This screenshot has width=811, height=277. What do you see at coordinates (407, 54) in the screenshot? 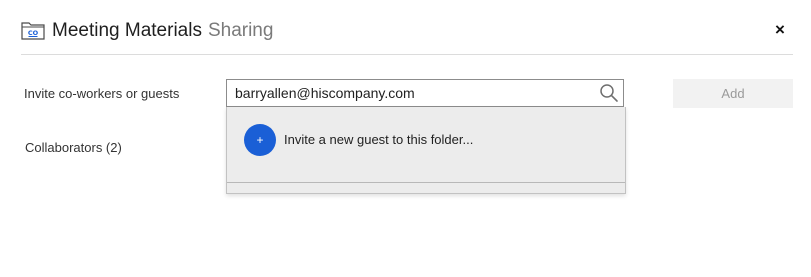
I see `header-divider` at bounding box center [407, 54].